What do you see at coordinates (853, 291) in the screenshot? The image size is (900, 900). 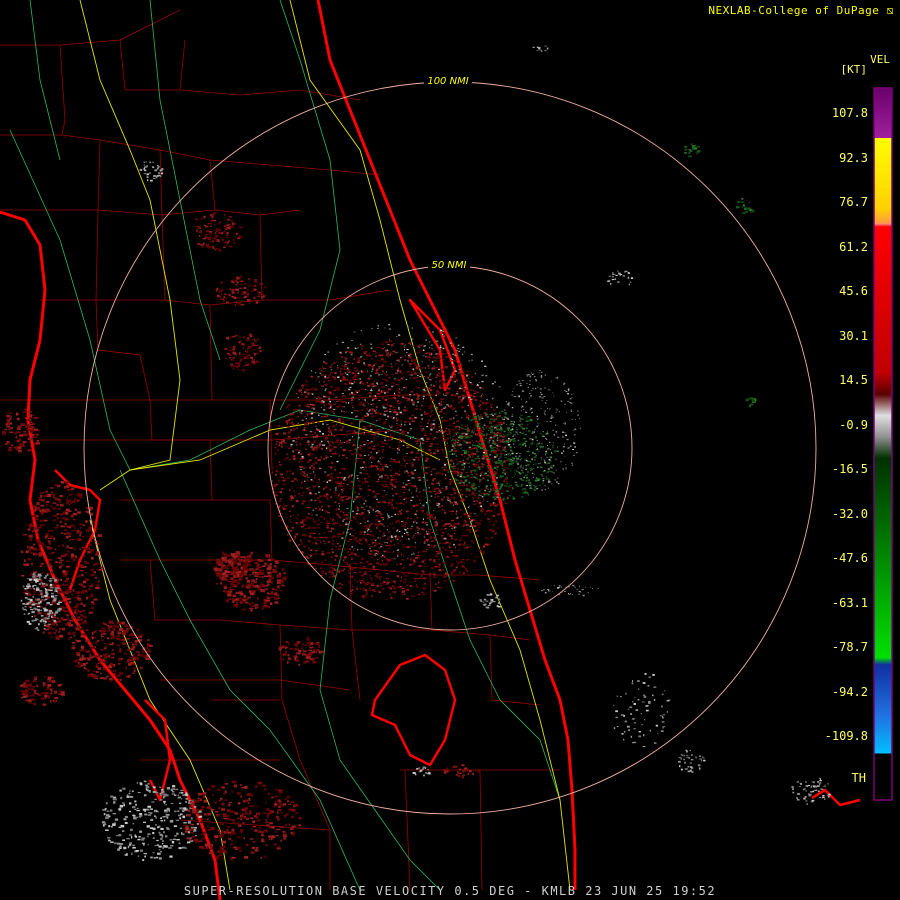 I see `legend-tick: 45.6` at bounding box center [853, 291].